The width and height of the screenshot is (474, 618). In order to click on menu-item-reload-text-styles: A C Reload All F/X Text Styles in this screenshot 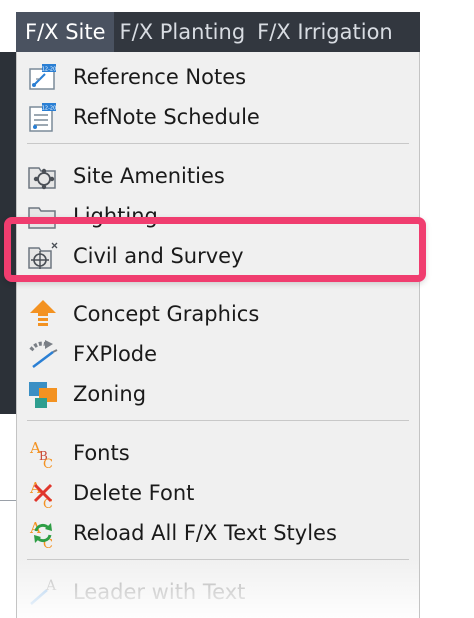, I will do `click(218, 533)`.